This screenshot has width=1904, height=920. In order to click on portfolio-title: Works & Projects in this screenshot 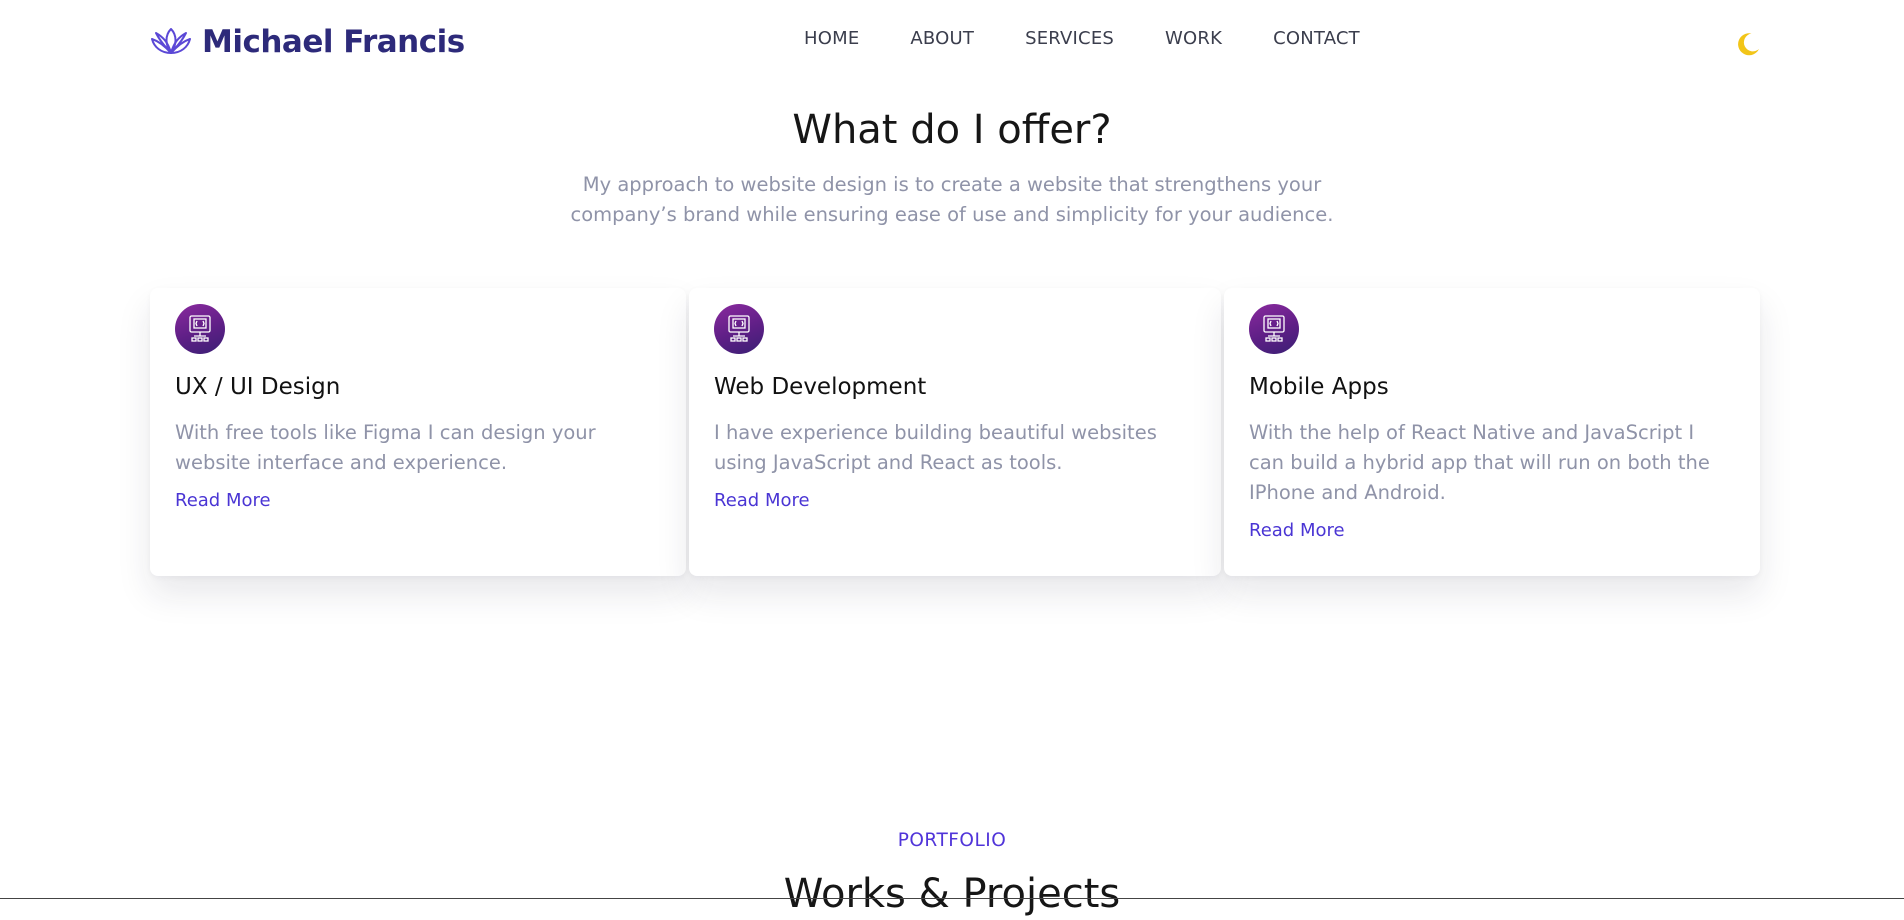, I will do `click(952, 894)`.